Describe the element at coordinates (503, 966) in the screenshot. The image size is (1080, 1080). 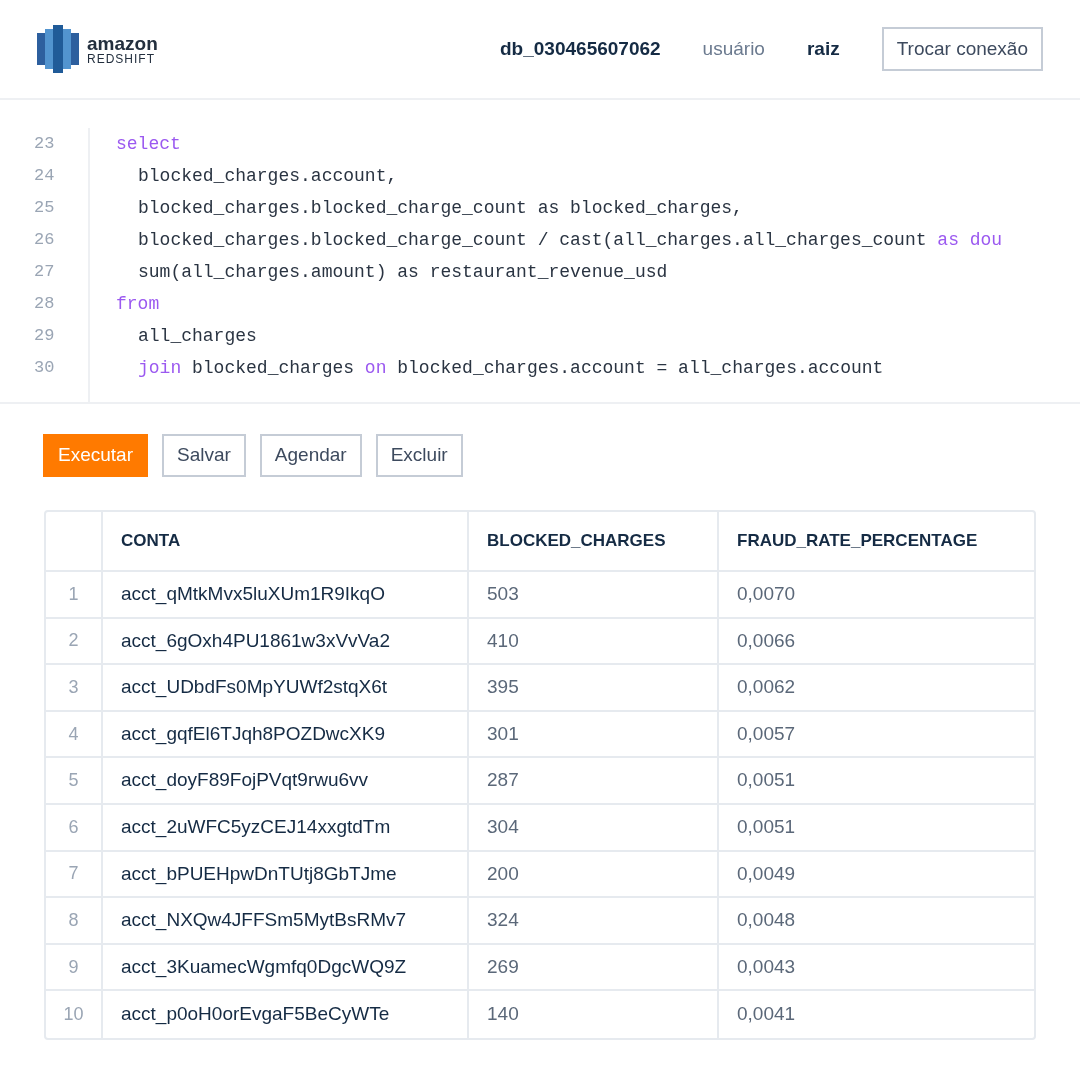
I see `table-cell-text: 269` at that location.